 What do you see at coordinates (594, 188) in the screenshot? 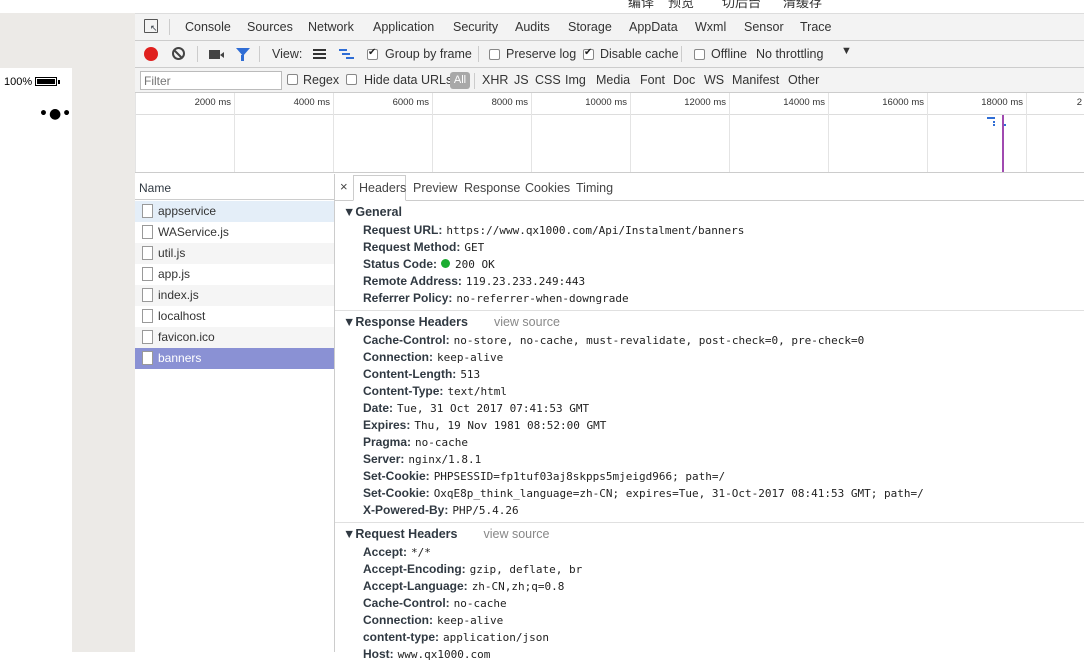
I see `tab-timing: Timing` at bounding box center [594, 188].